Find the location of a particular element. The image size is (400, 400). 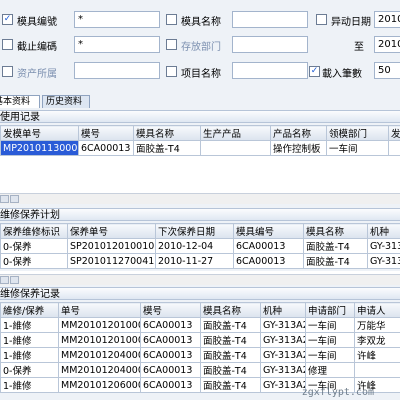

table-cell: 万能华 is located at coordinates (377, 325).